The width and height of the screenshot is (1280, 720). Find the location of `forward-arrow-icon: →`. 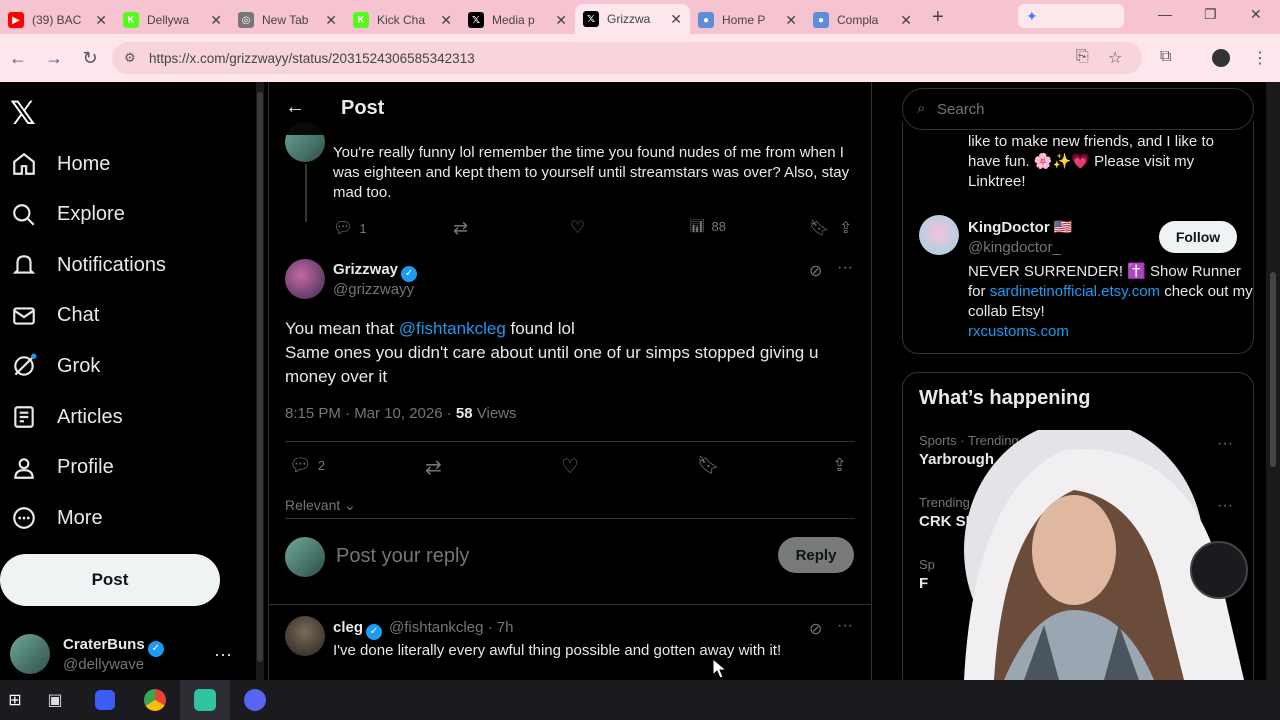

forward-arrow-icon: → is located at coordinates (54, 58).